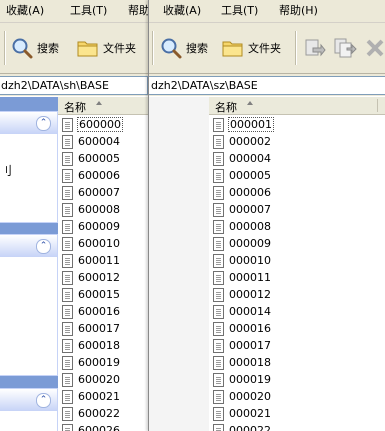 This screenshot has width=385, height=431. What do you see at coordinates (139, 11) in the screenshot?
I see `menu-help: 帮助` at bounding box center [139, 11].